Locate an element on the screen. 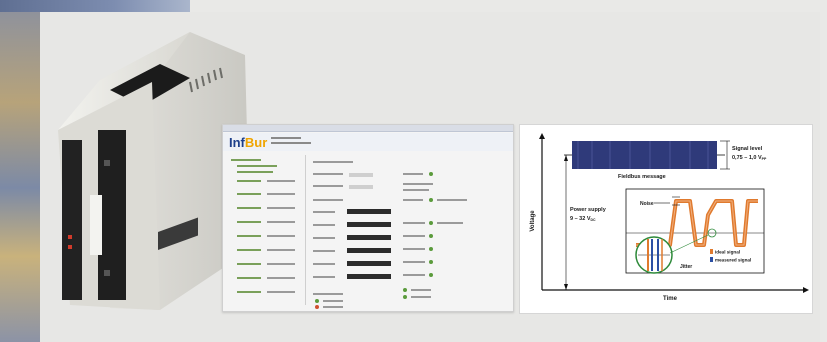  background-photo-strip is located at coordinates (20, 171).